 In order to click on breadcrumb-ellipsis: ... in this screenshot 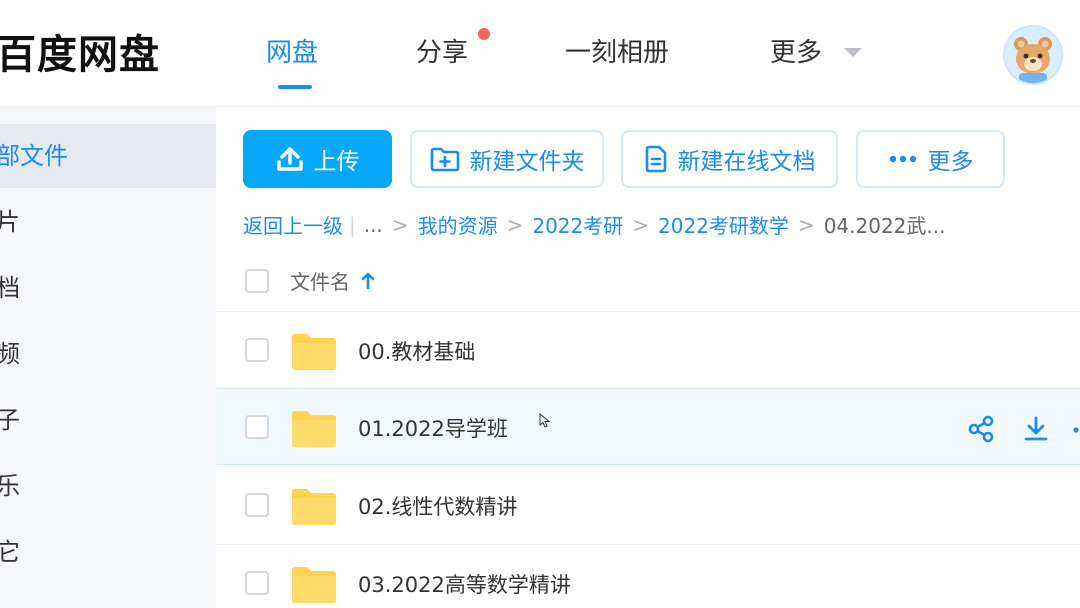, I will do `click(373, 225)`.